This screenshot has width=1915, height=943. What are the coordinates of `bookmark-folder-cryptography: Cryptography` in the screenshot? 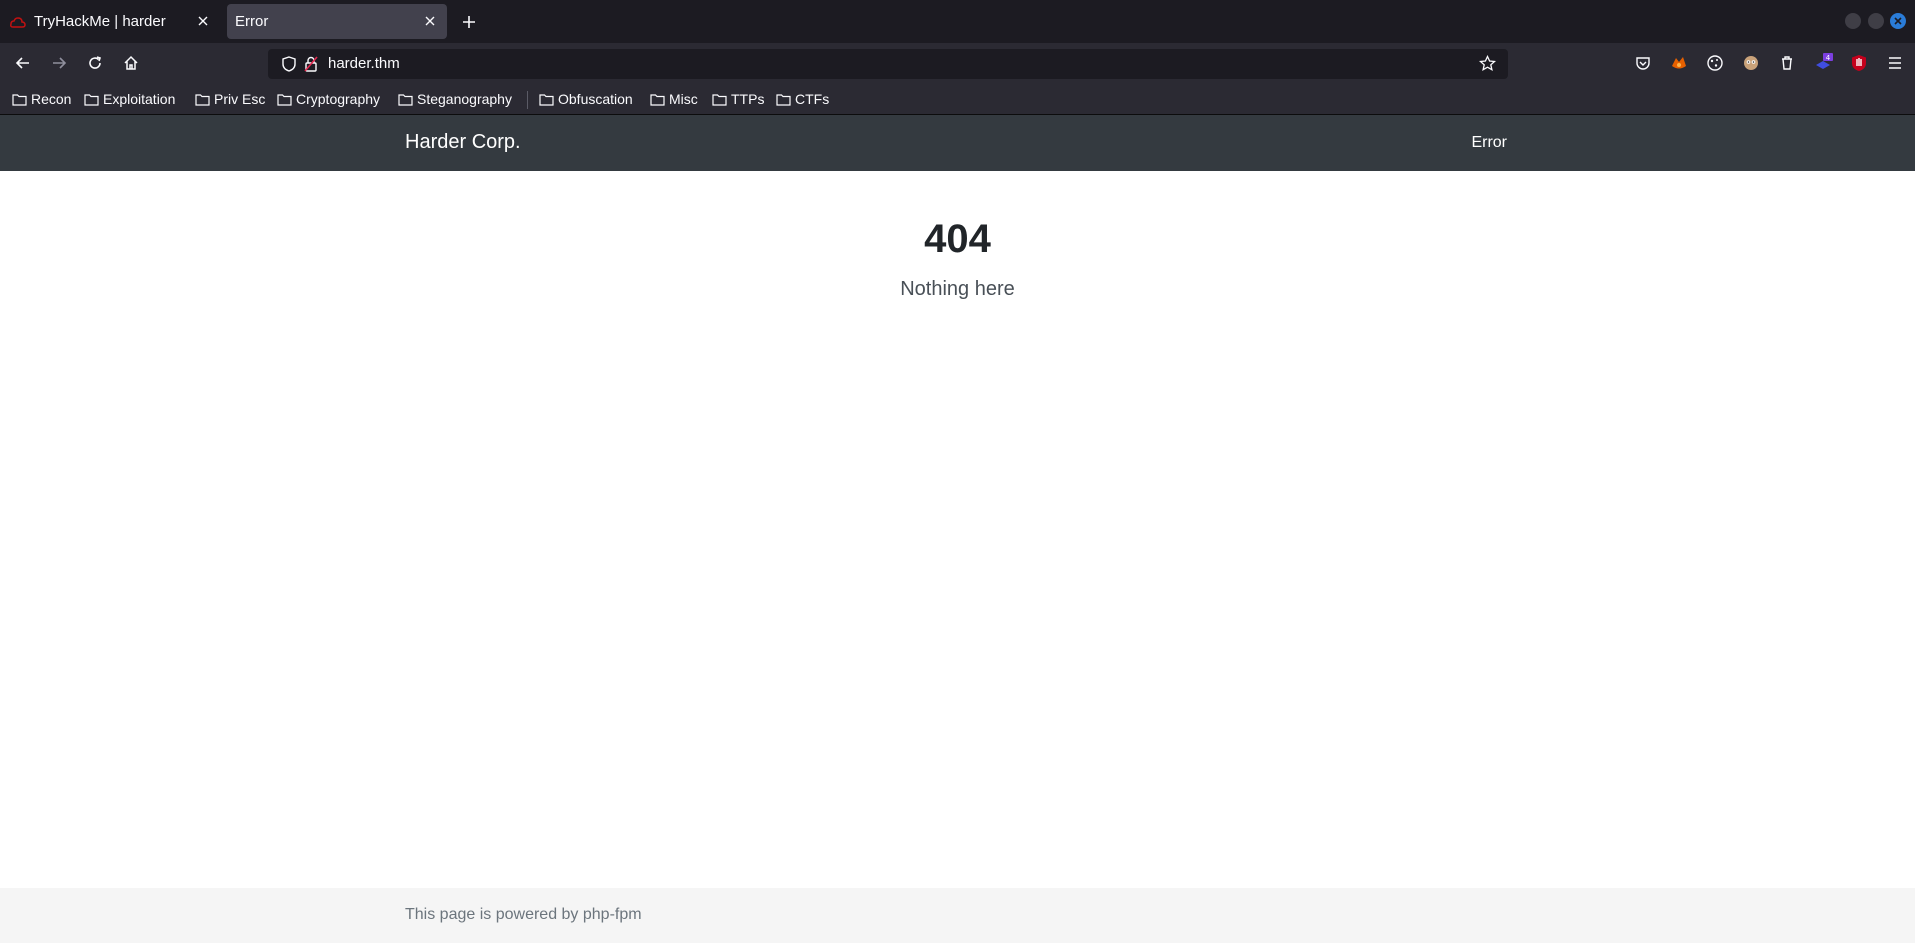 It's located at (328, 99).